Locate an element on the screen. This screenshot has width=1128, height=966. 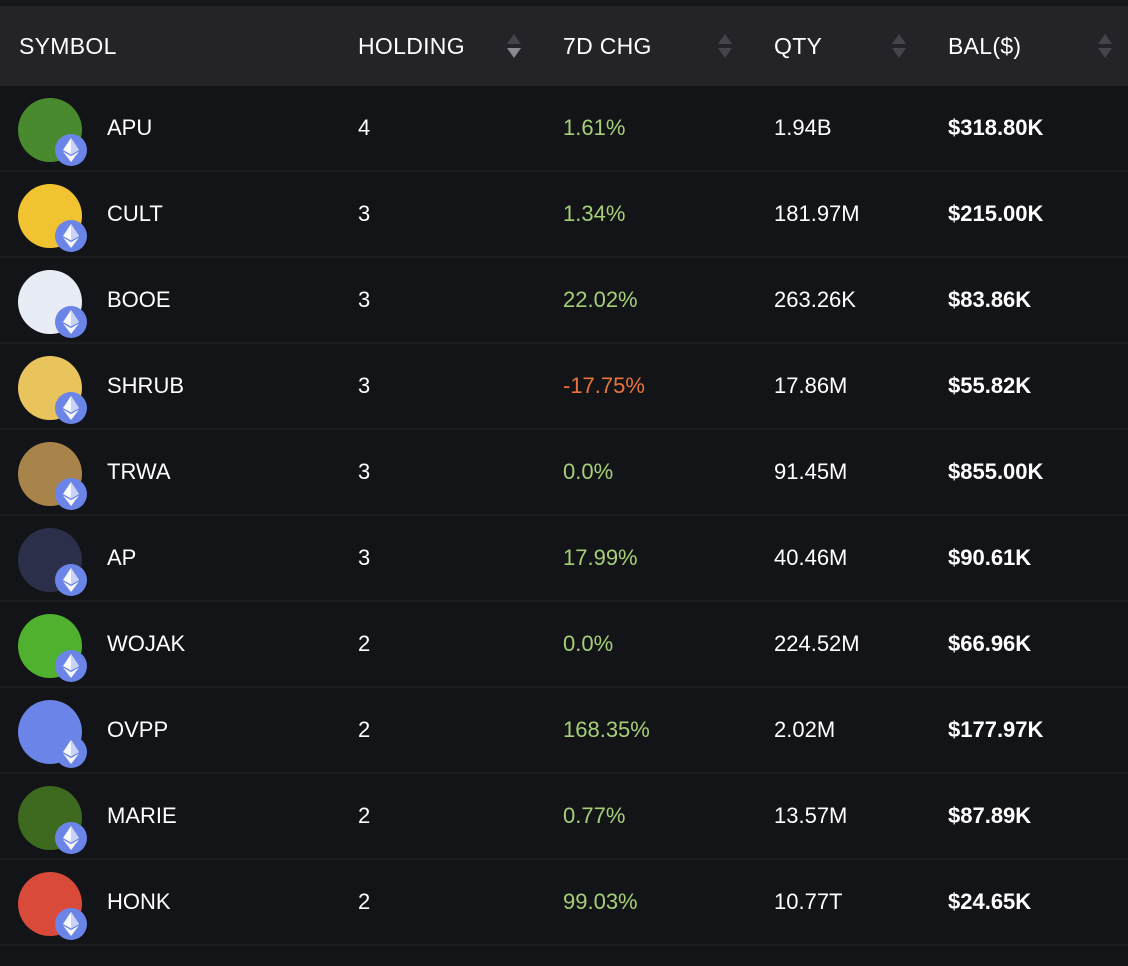
balance: $55.82K is located at coordinates (990, 385).